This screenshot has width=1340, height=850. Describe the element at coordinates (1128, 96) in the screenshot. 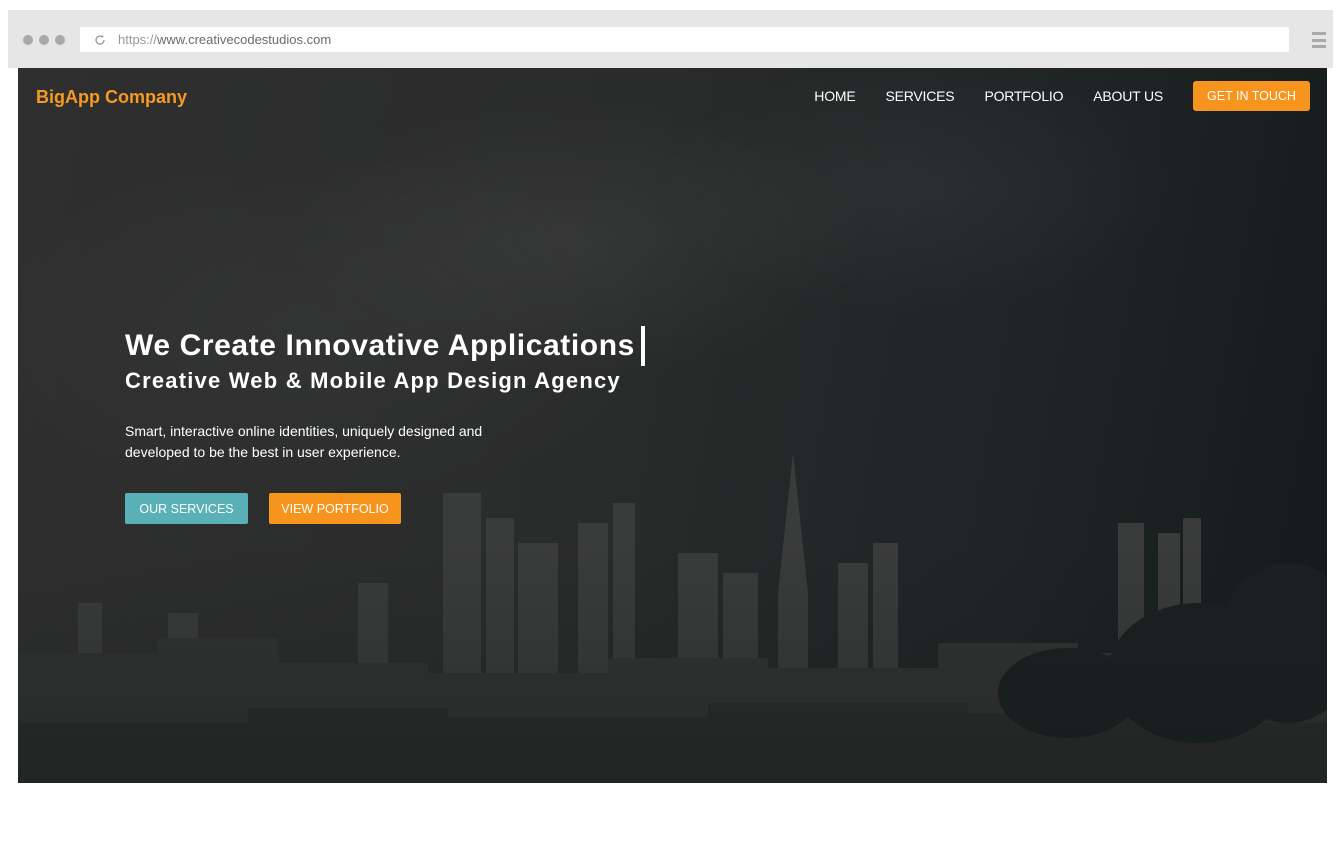

I see `nav-about-us: ABOUT US` at that location.